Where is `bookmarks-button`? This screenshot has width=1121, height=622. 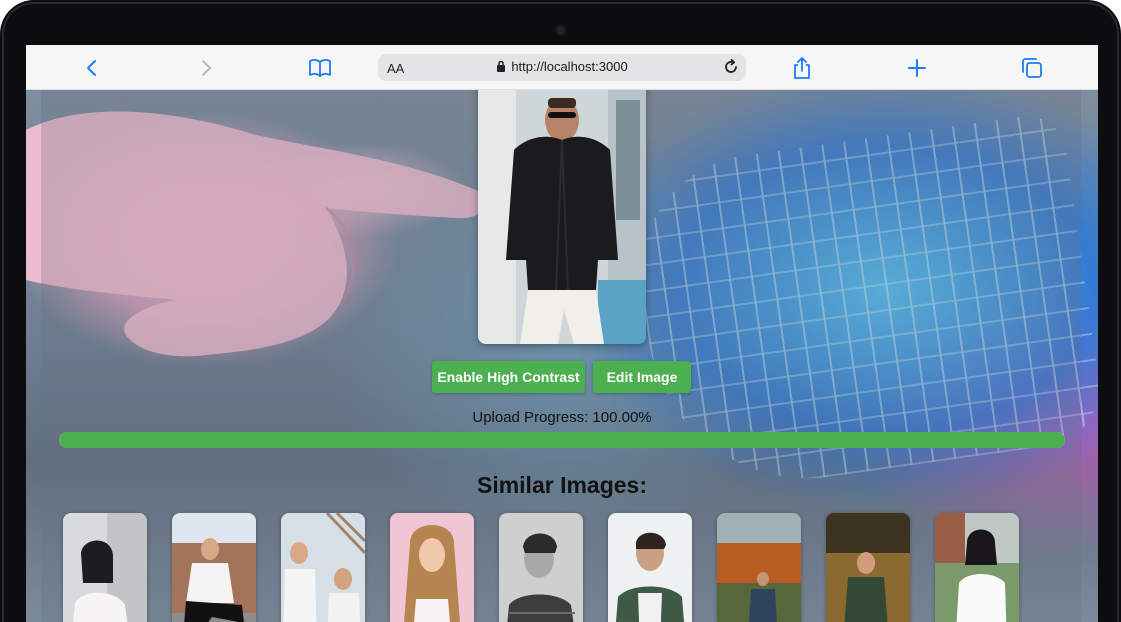
bookmarks-button is located at coordinates (320, 68).